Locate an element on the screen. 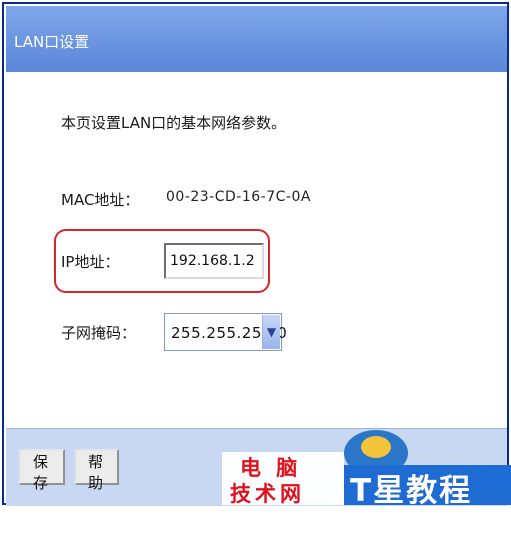 This screenshot has height=555, width=511. watermark-brand: T星教程网 is located at coordinates (427, 509).